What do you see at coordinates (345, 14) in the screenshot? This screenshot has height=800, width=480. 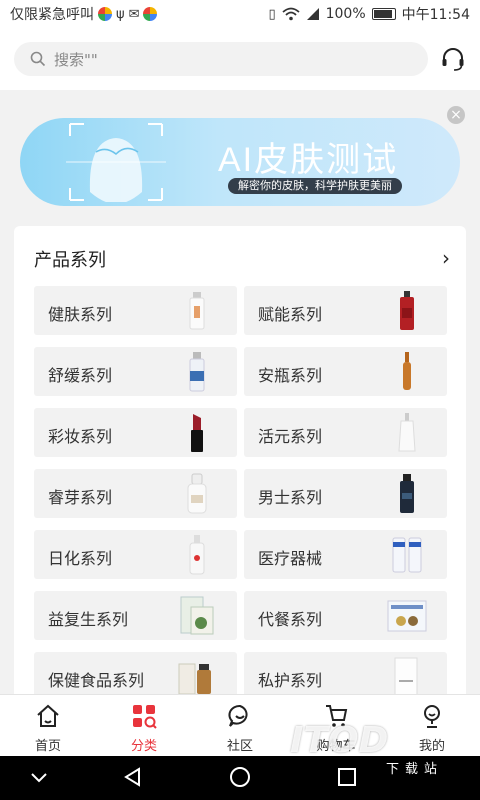 I see `battery-percent: 100%` at bounding box center [345, 14].